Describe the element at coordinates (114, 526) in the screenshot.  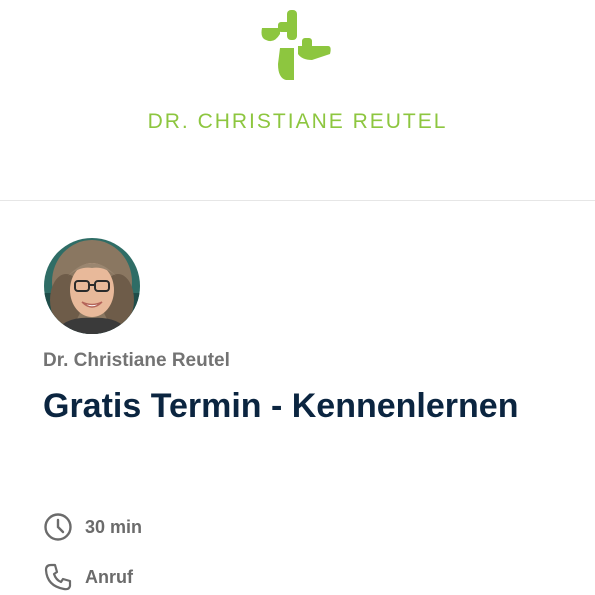
I see `event-duration-label: 30 min` at that location.